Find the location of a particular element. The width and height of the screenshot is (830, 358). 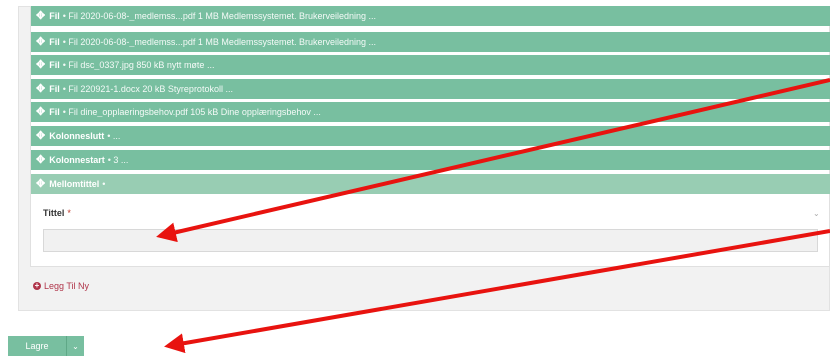

save-button-group: Lagre ⌄ is located at coordinates (46, 346).